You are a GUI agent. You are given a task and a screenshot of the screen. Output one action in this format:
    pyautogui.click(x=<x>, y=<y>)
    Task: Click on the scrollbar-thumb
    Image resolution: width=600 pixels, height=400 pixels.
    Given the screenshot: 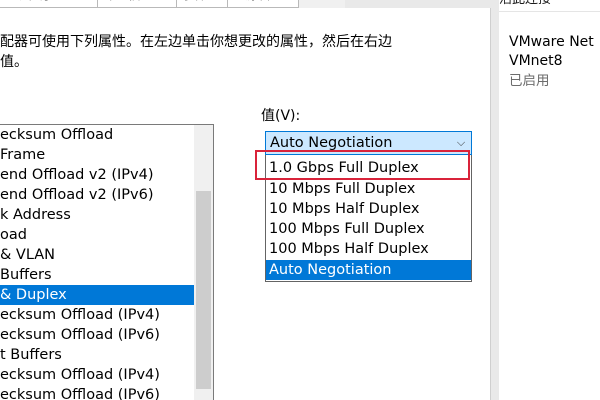 What is the action you would take?
    pyautogui.click(x=203, y=290)
    